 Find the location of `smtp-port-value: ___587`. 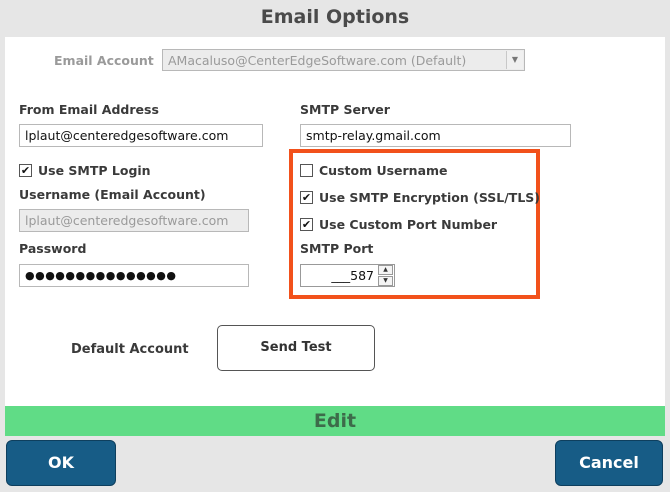

smtp-port-value: ___587 is located at coordinates (339, 275).